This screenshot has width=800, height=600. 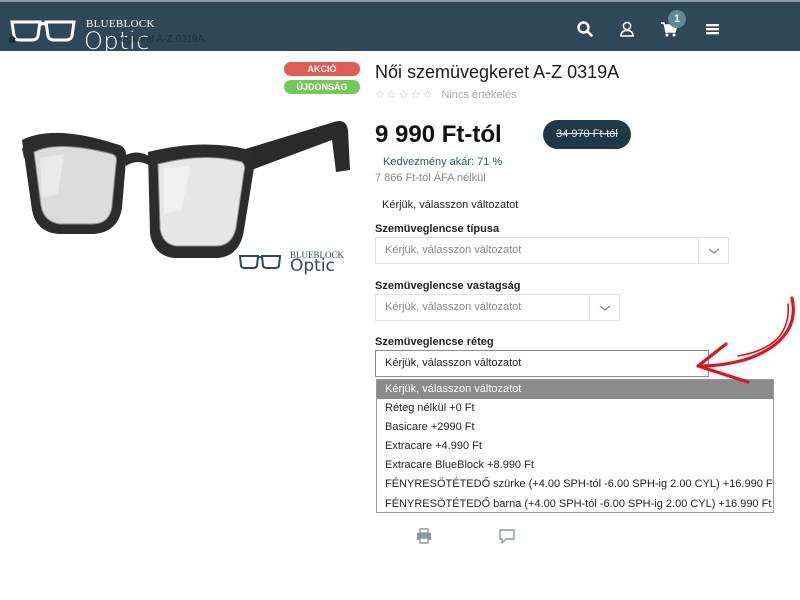 What do you see at coordinates (430, 178) in the screenshot?
I see `net-price-text: 7 866 Ft-tól ÁFA nélkül` at bounding box center [430, 178].